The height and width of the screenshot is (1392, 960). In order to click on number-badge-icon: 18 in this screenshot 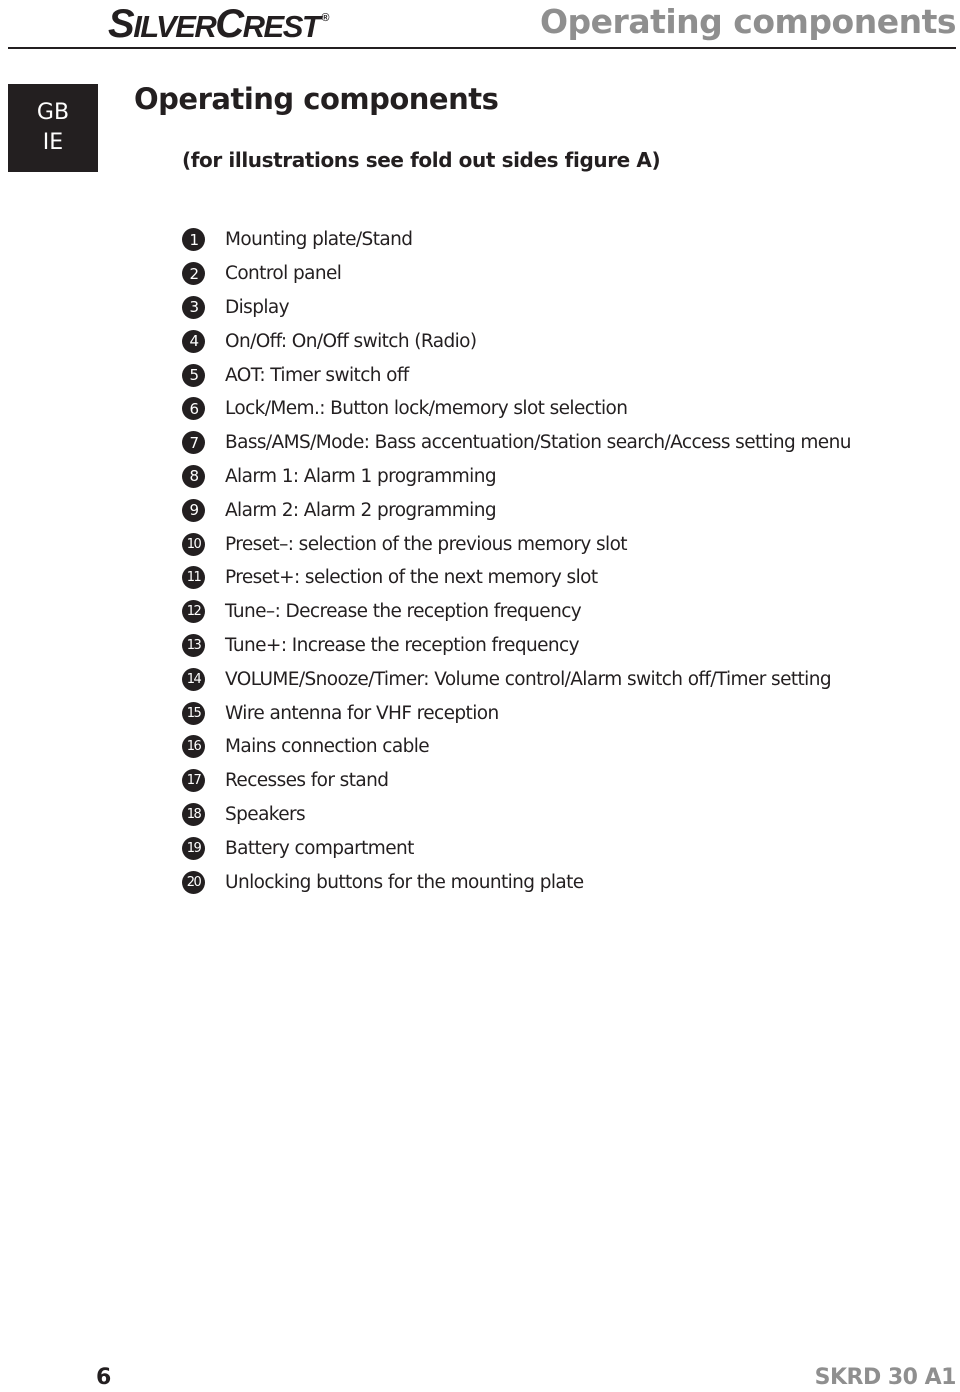, I will do `click(193, 814)`.